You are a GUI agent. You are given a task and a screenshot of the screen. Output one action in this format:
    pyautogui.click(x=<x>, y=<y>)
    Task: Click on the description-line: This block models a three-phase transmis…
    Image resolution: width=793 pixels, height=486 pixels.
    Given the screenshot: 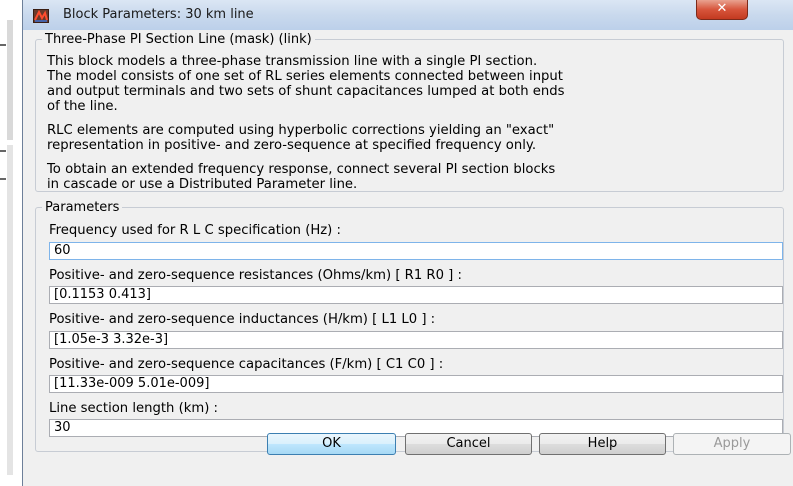 What is the action you would take?
    pyautogui.click(x=292, y=61)
    